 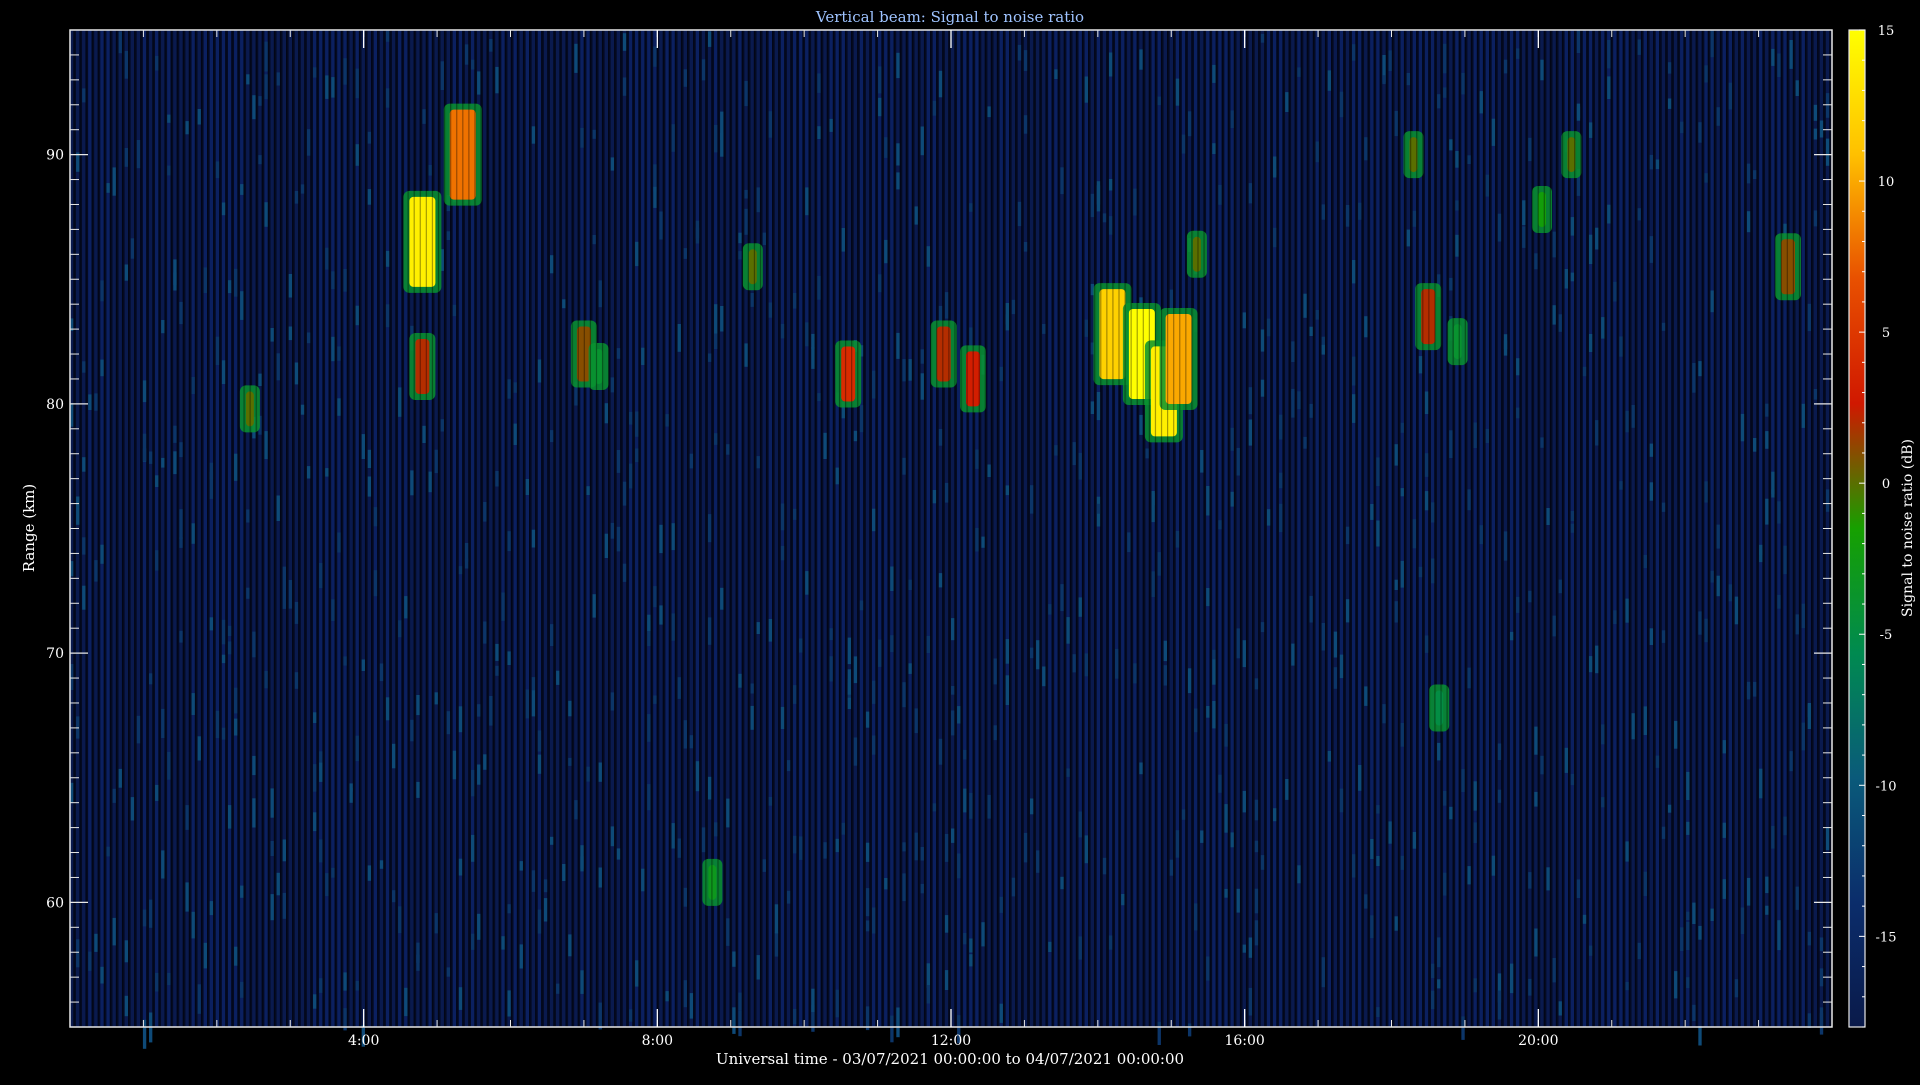 I want to click on colorbar-tick-label: 5, so click(x=1886, y=333).